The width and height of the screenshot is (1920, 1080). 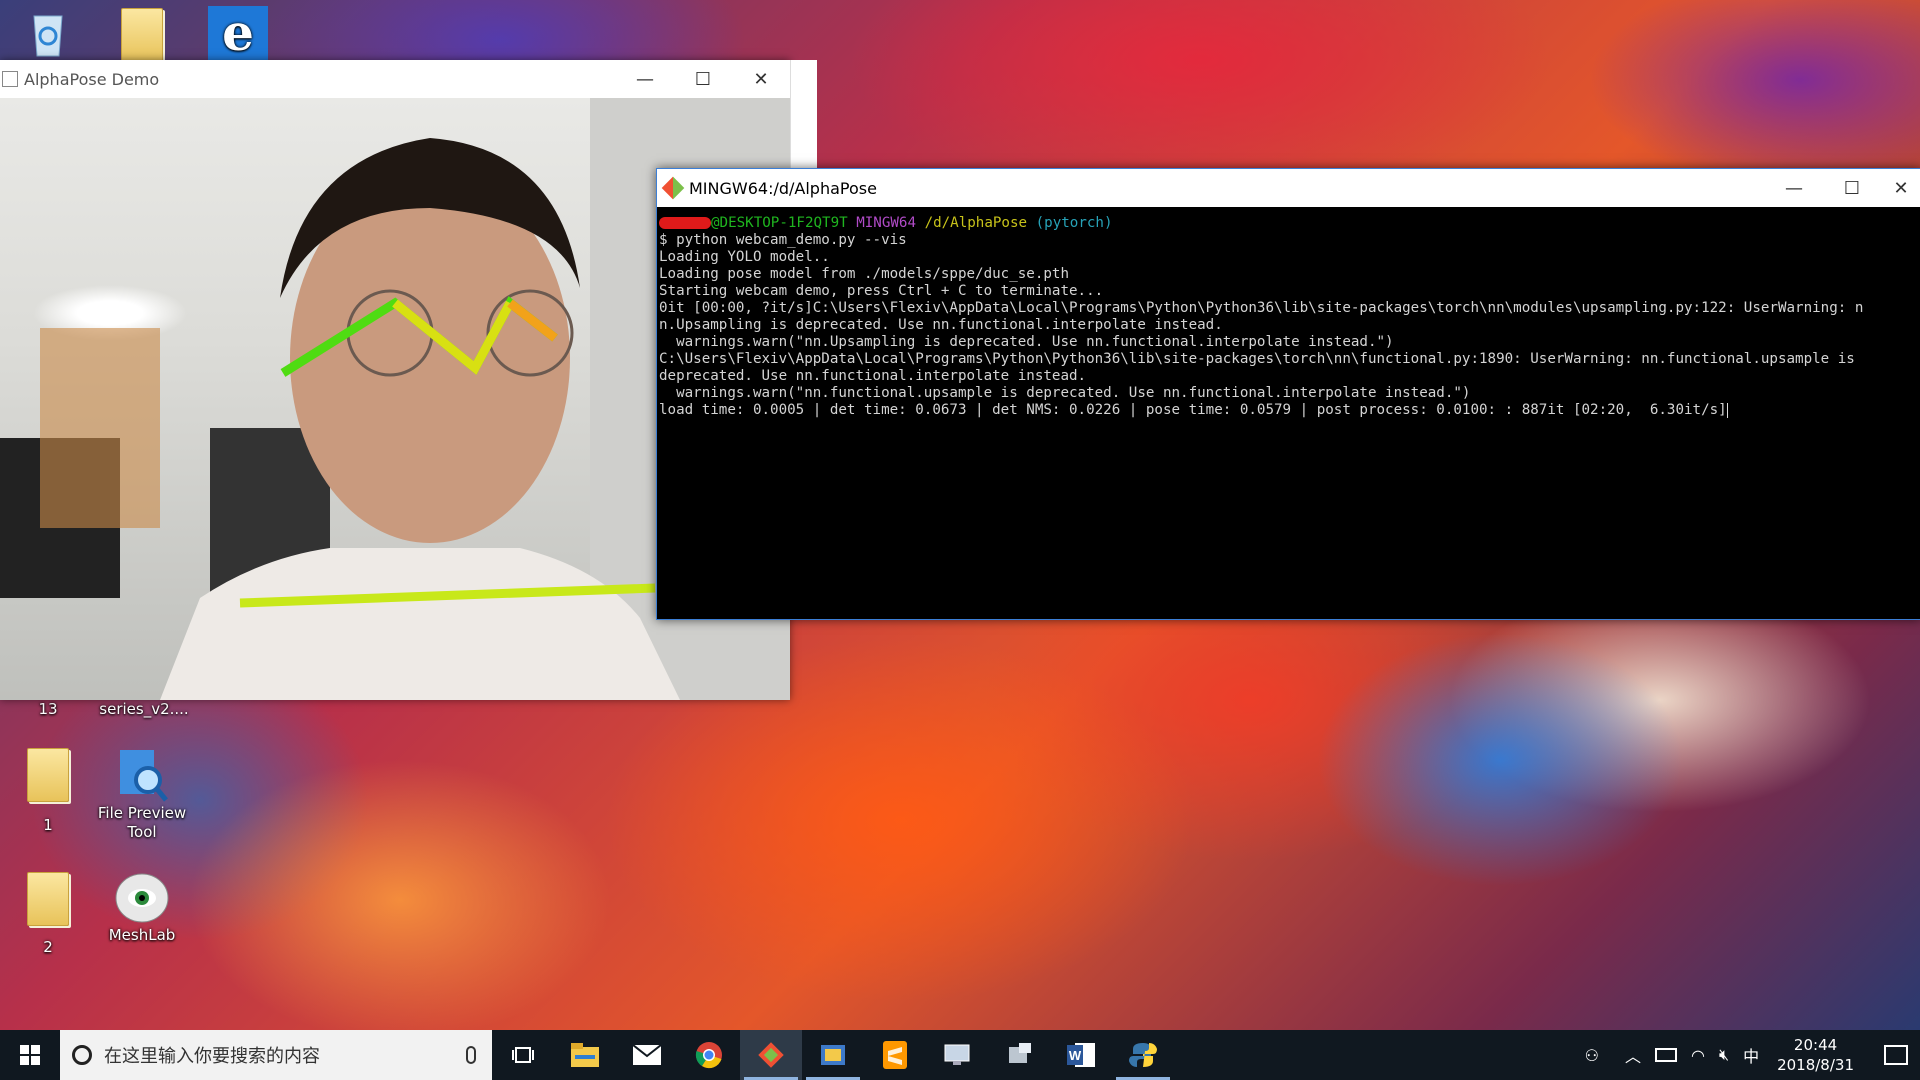 I want to click on task-view-icon, so click(x=523, y=1055).